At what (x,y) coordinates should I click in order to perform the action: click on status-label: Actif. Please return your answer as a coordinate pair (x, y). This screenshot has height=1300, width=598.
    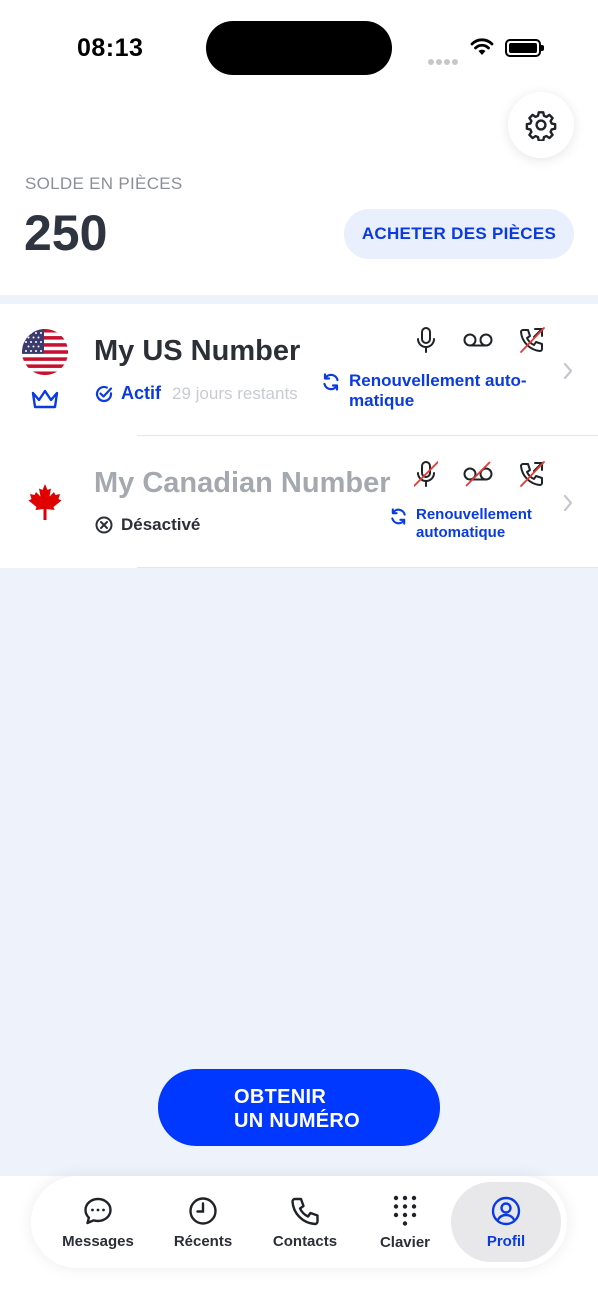
    Looking at the image, I should click on (141, 393).